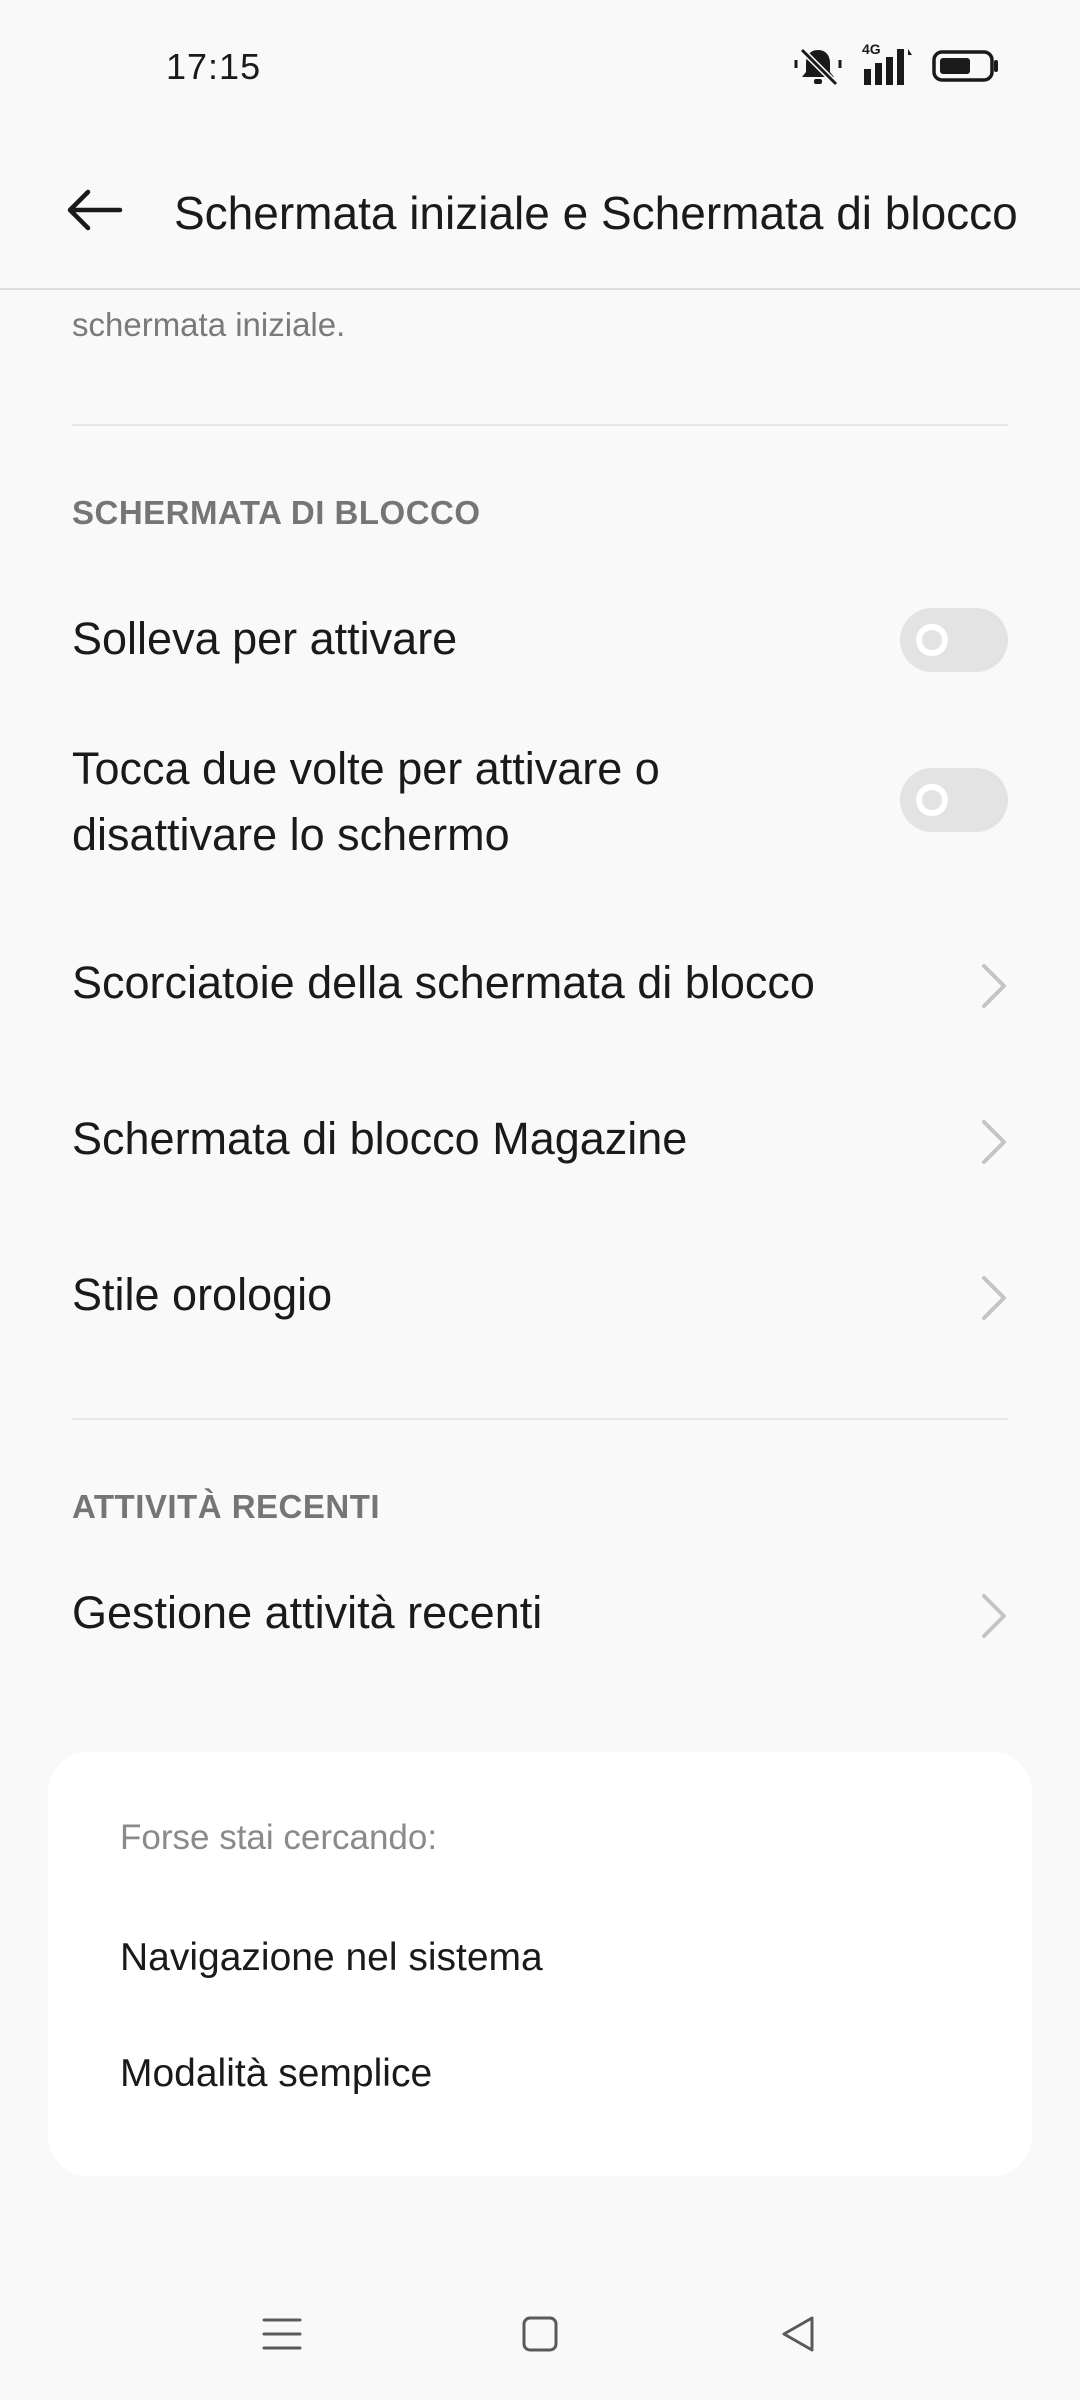 This screenshot has width=1080, height=2400. What do you see at coordinates (279, 1837) in the screenshot?
I see `suggestions-title: Forse stai cercando:` at bounding box center [279, 1837].